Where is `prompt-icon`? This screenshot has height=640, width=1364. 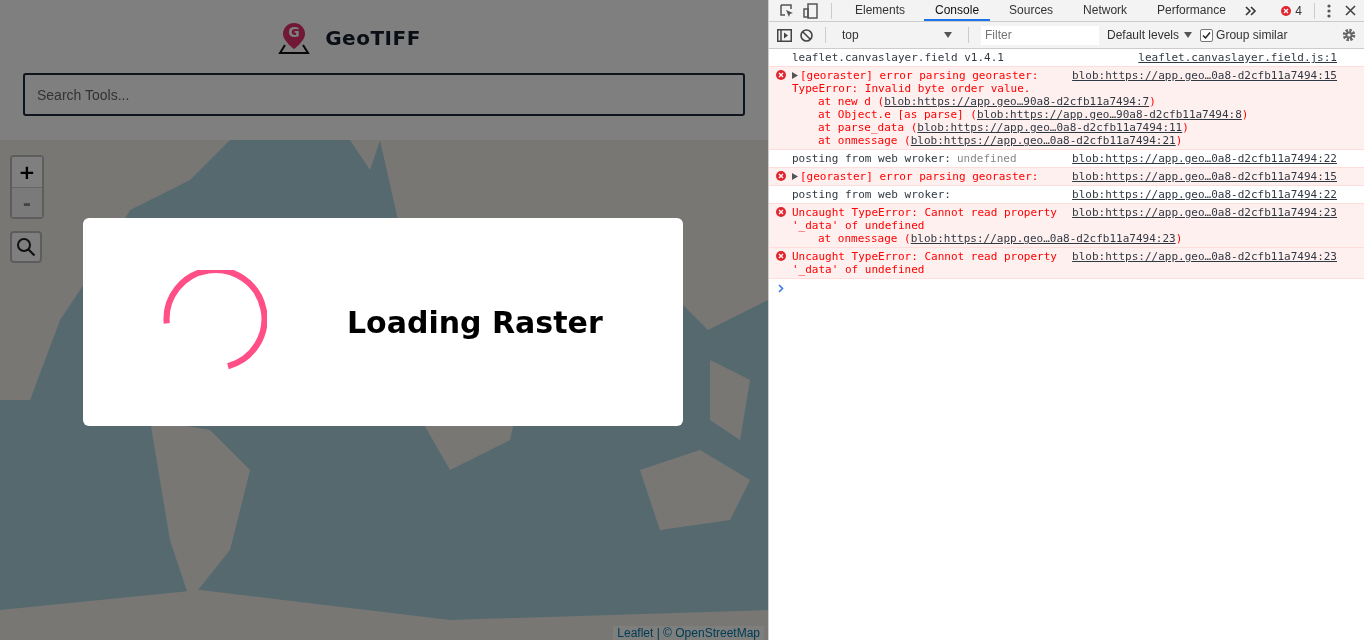 prompt-icon is located at coordinates (781, 288).